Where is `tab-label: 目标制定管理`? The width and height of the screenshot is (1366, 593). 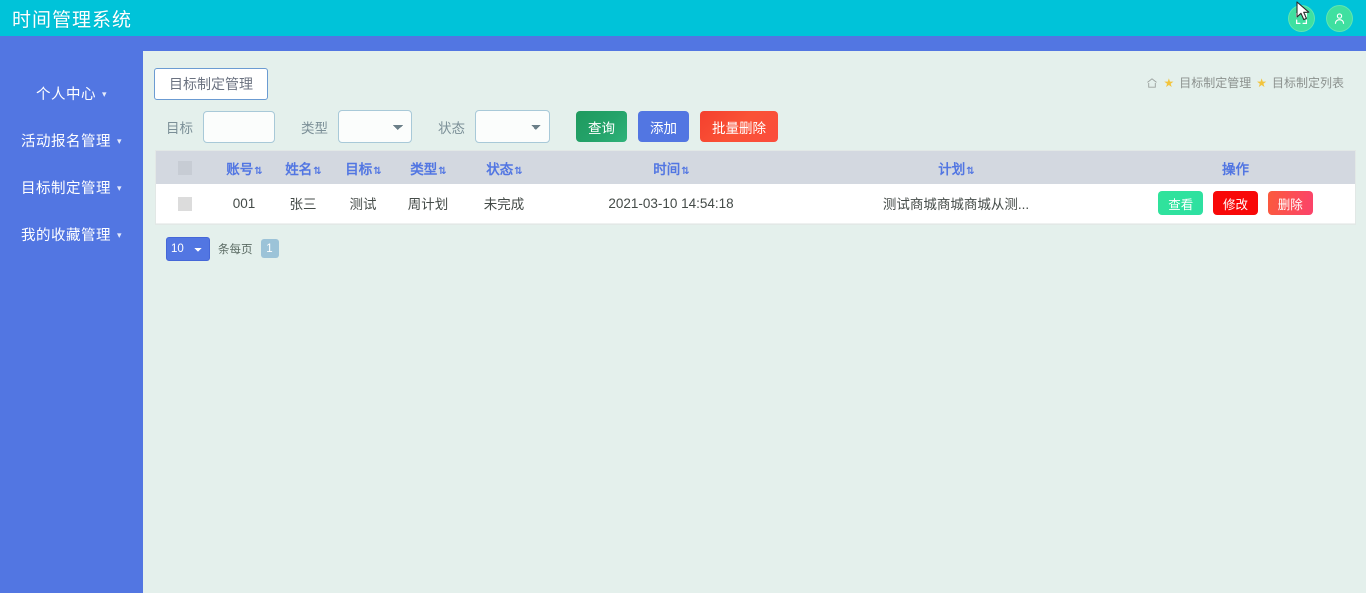
tab-label: 目标制定管理 is located at coordinates (211, 84).